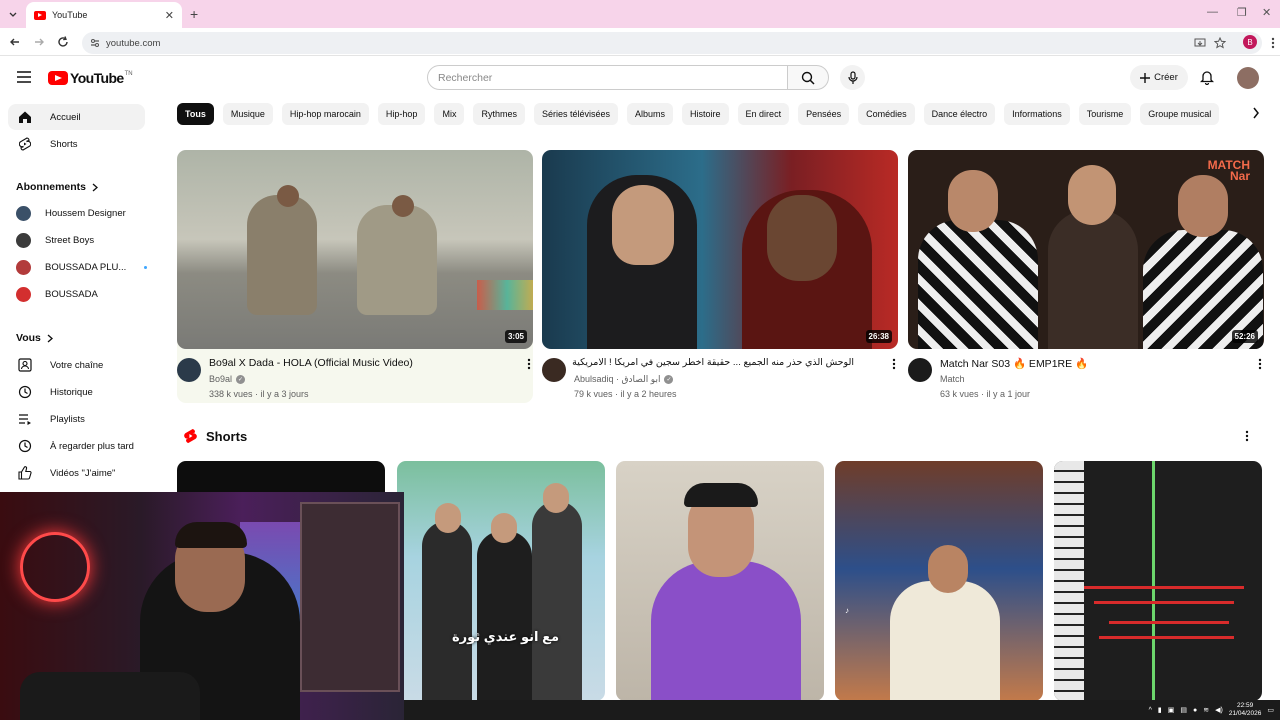 The width and height of the screenshot is (1280, 720). Describe the element at coordinates (1247, 436) in the screenshot. I see `shorts-more-options-icon` at that location.